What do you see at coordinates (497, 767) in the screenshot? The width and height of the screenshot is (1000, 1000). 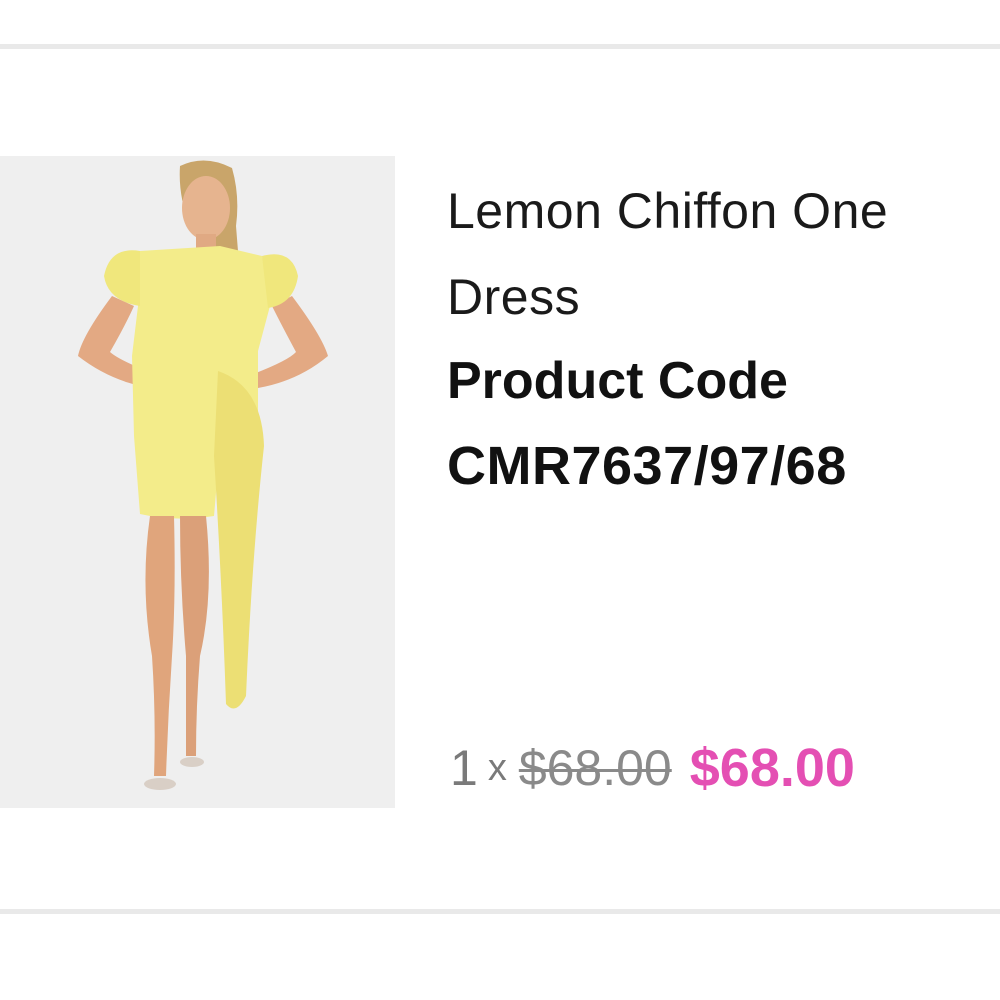 I see `quantity-multiplier: x` at bounding box center [497, 767].